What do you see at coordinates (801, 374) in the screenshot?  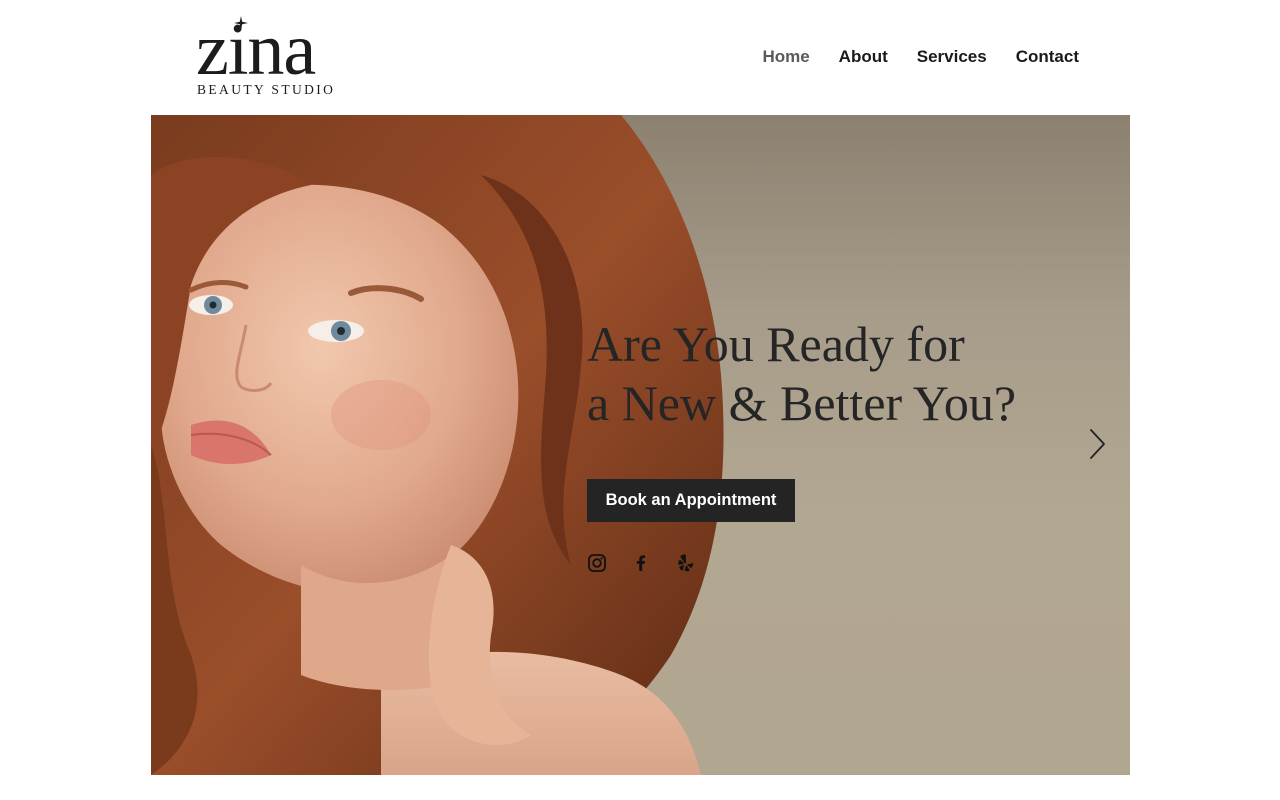 I see `hero-headline: Are You Ready for a New & Better You?` at bounding box center [801, 374].